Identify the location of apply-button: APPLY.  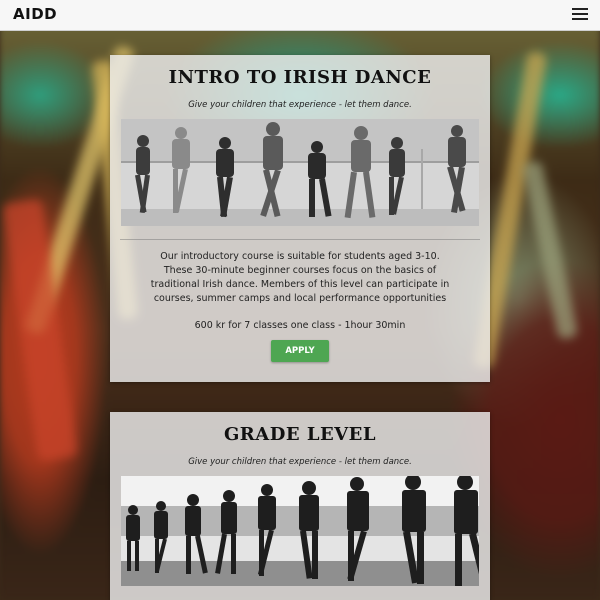
(300, 351).